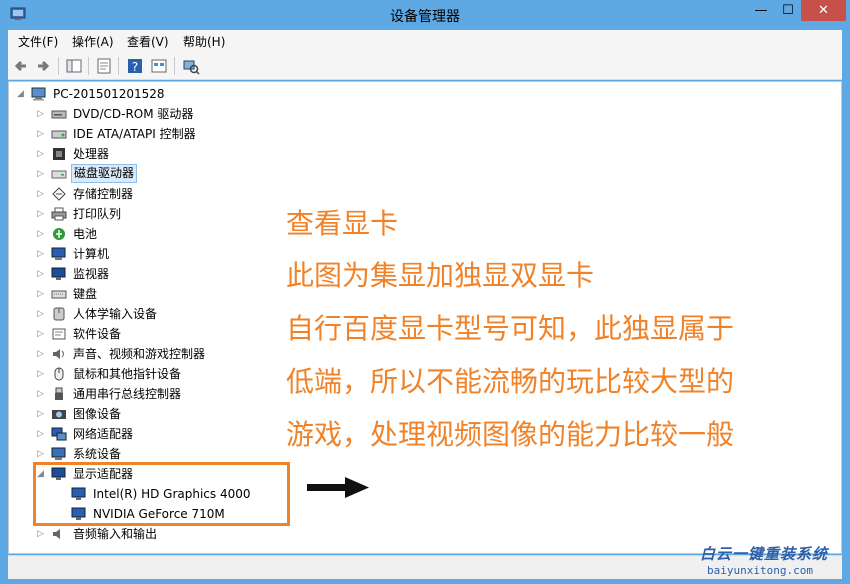  I want to click on network-adapter-icon, so click(59, 434).